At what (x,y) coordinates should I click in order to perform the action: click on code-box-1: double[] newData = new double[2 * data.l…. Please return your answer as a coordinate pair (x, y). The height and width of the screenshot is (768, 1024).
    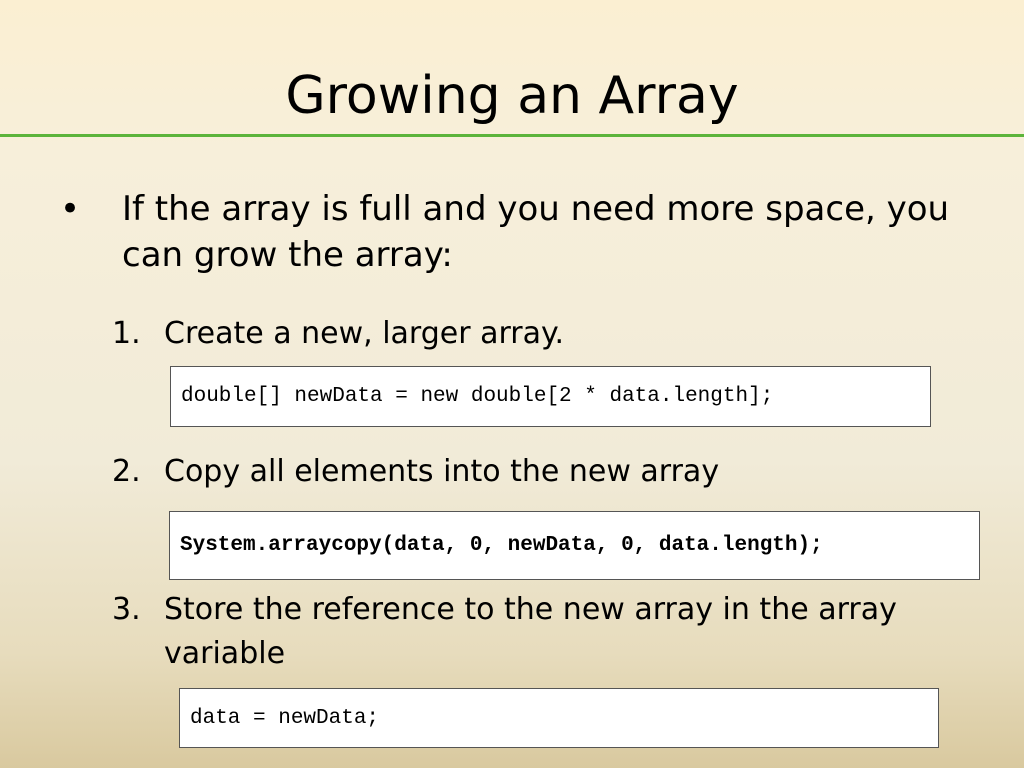
    Looking at the image, I should click on (550, 396).